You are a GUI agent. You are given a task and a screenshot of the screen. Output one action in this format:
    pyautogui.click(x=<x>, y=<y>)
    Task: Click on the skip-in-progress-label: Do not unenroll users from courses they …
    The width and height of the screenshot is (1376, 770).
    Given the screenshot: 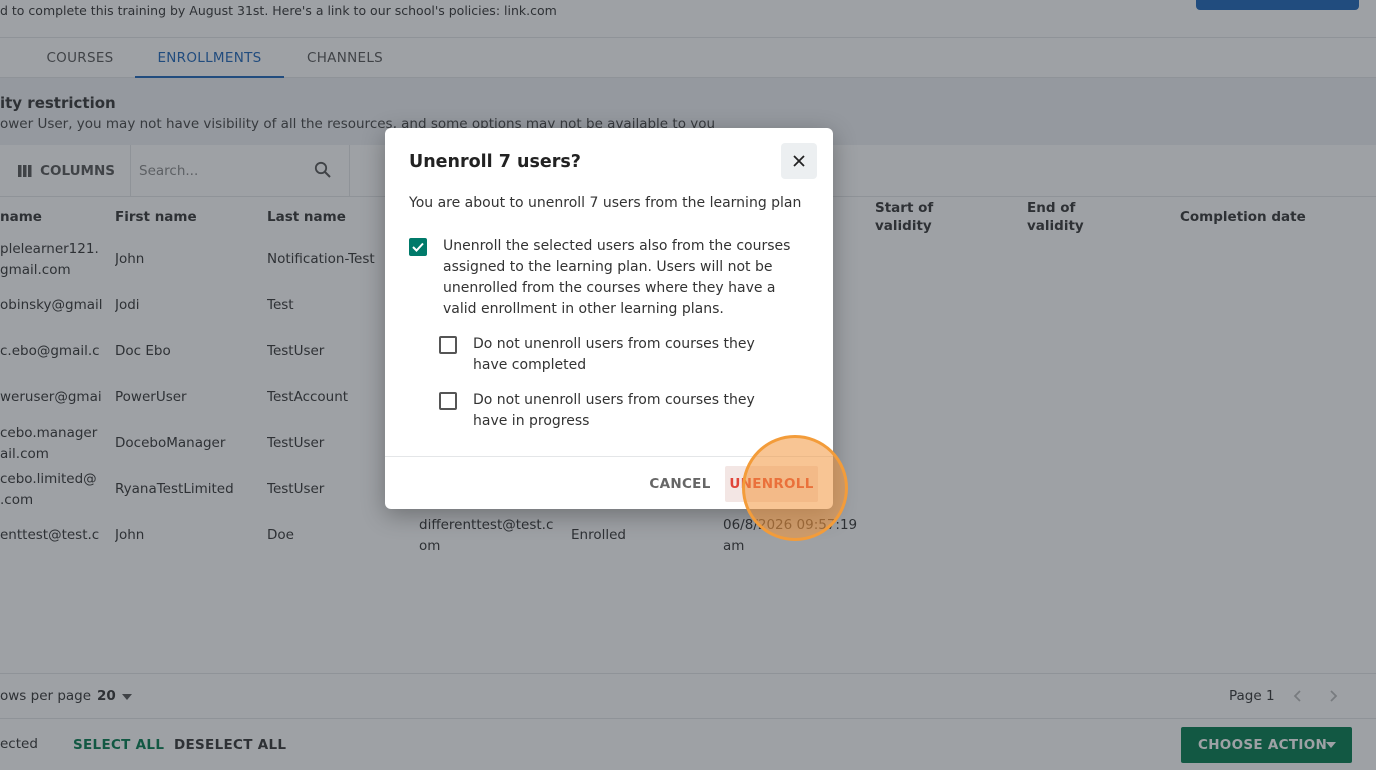 What is the action you would take?
    pyautogui.click(x=614, y=410)
    